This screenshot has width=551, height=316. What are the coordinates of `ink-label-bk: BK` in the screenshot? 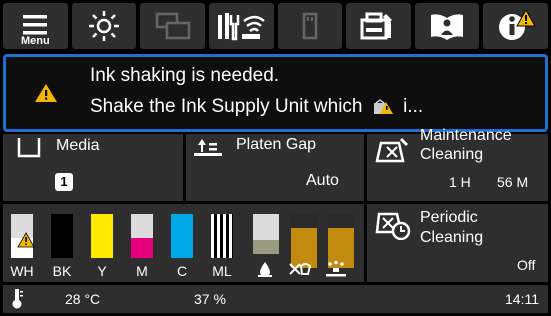 It's located at (62, 271).